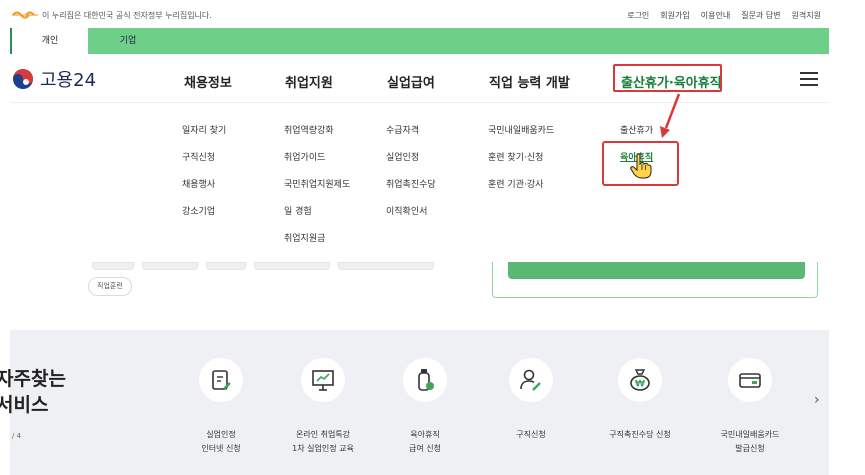 The width and height of the screenshot is (865, 475). What do you see at coordinates (68, 80) in the screenshot?
I see `site-logo-text: 고용24` at bounding box center [68, 80].